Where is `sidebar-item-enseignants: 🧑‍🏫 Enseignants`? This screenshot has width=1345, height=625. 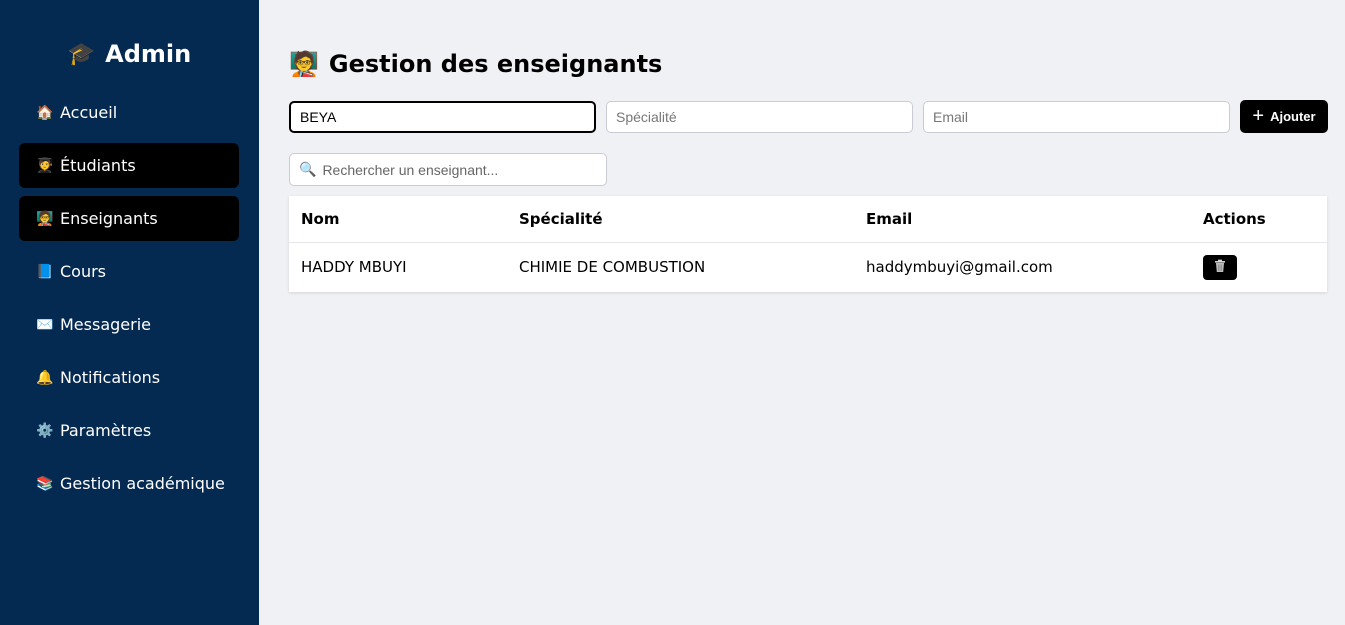 sidebar-item-enseignants: 🧑‍🏫 Enseignants is located at coordinates (129, 218).